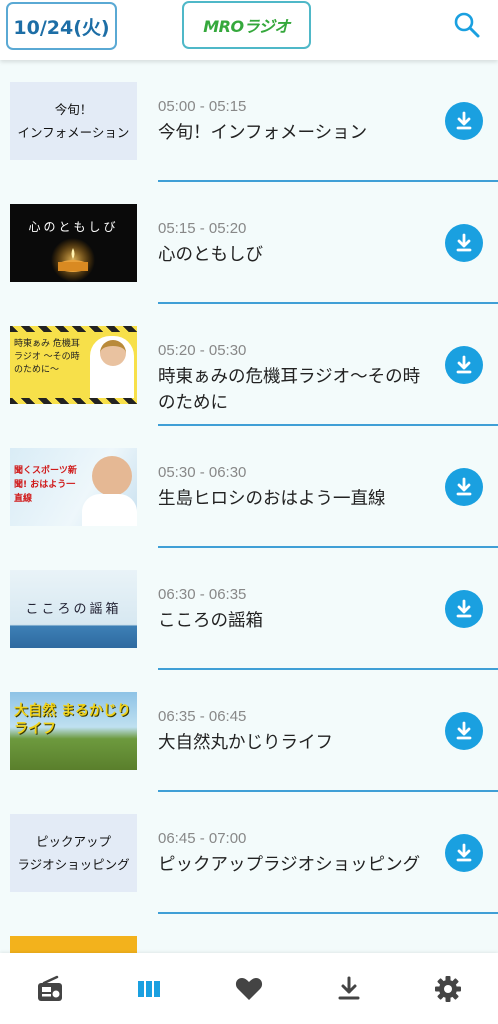 The height and width of the screenshot is (1024, 498). Describe the element at coordinates (249, 933) in the screenshot. I see `program-row` at that location.